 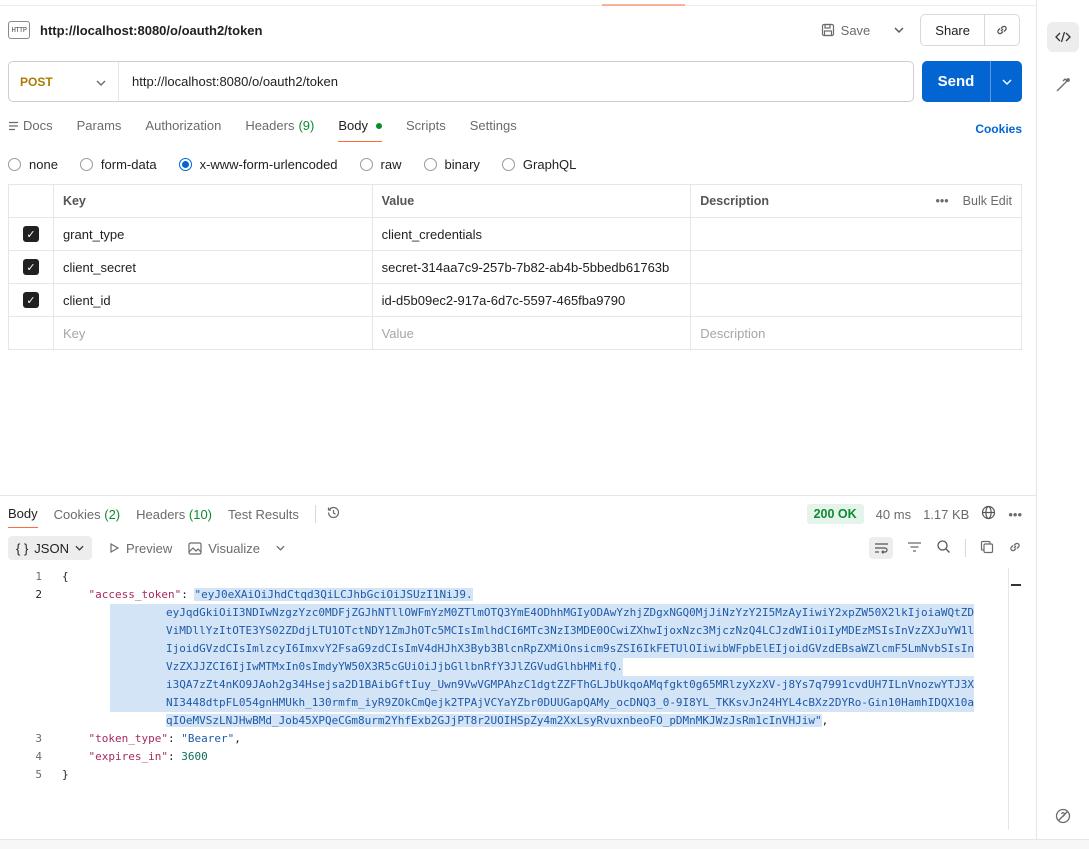 I want to click on body-type-none: none, so click(x=33, y=164).